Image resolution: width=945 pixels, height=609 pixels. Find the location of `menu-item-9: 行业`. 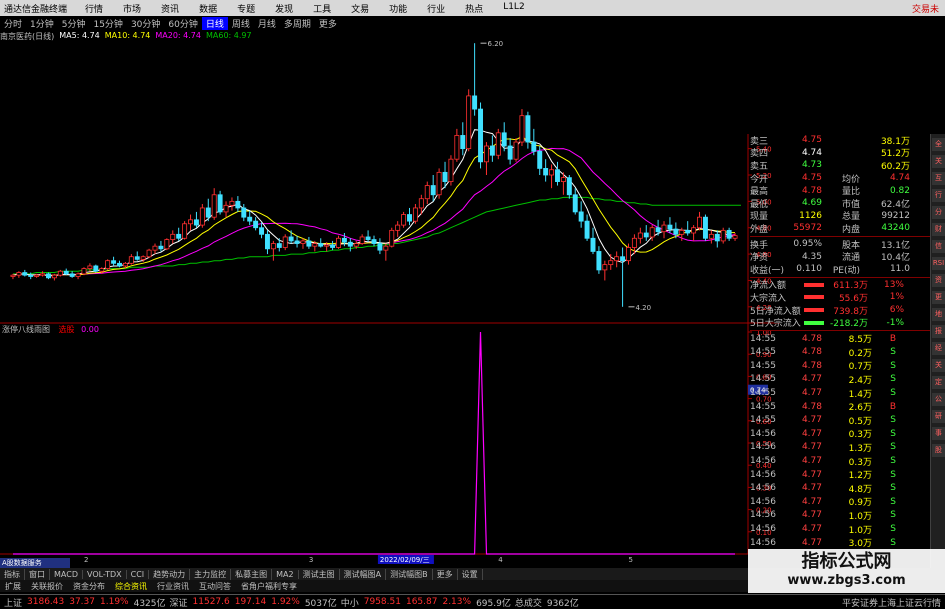

menu-item-9: 行业 is located at coordinates (436, 8).